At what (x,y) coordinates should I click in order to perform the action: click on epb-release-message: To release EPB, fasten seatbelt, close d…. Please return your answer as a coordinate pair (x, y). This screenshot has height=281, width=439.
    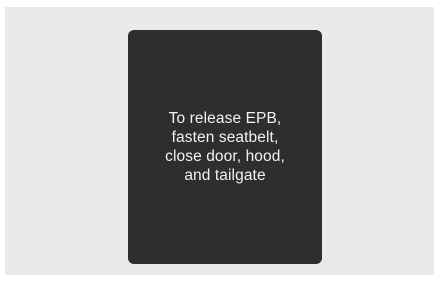
    Looking at the image, I should click on (225, 147).